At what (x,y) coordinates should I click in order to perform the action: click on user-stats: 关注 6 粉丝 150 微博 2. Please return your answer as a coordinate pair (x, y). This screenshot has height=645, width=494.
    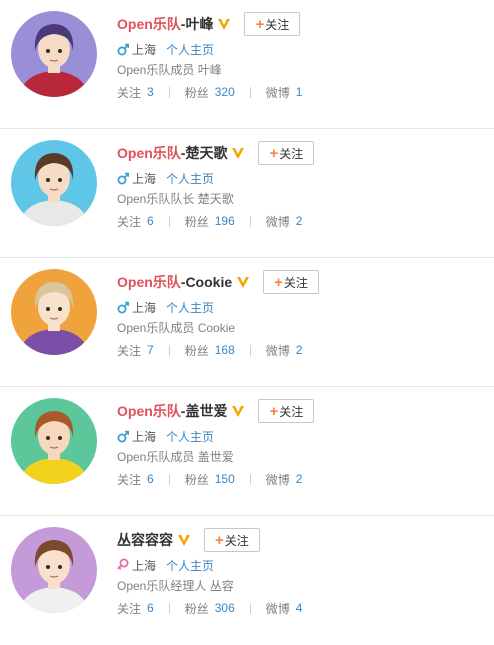
    Looking at the image, I should click on (301, 479).